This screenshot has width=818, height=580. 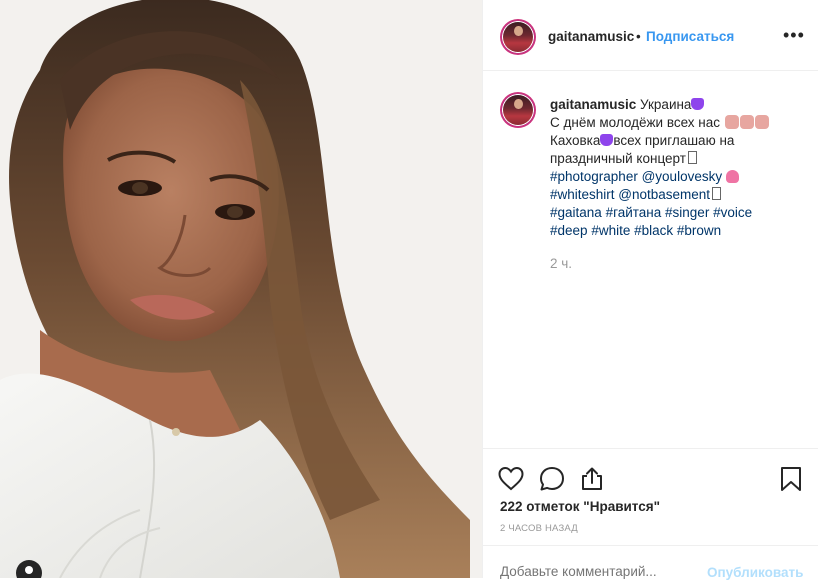 What do you see at coordinates (511, 479) in the screenshot?
I see `heart-icon` at bounding box center [511, 479].